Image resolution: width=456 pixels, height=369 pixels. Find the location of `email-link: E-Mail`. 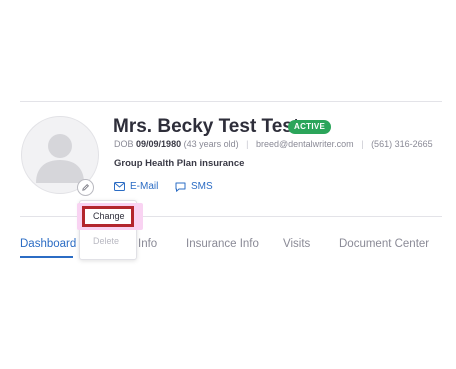

email-link: E-Mail is located at coordinates (136, 186).